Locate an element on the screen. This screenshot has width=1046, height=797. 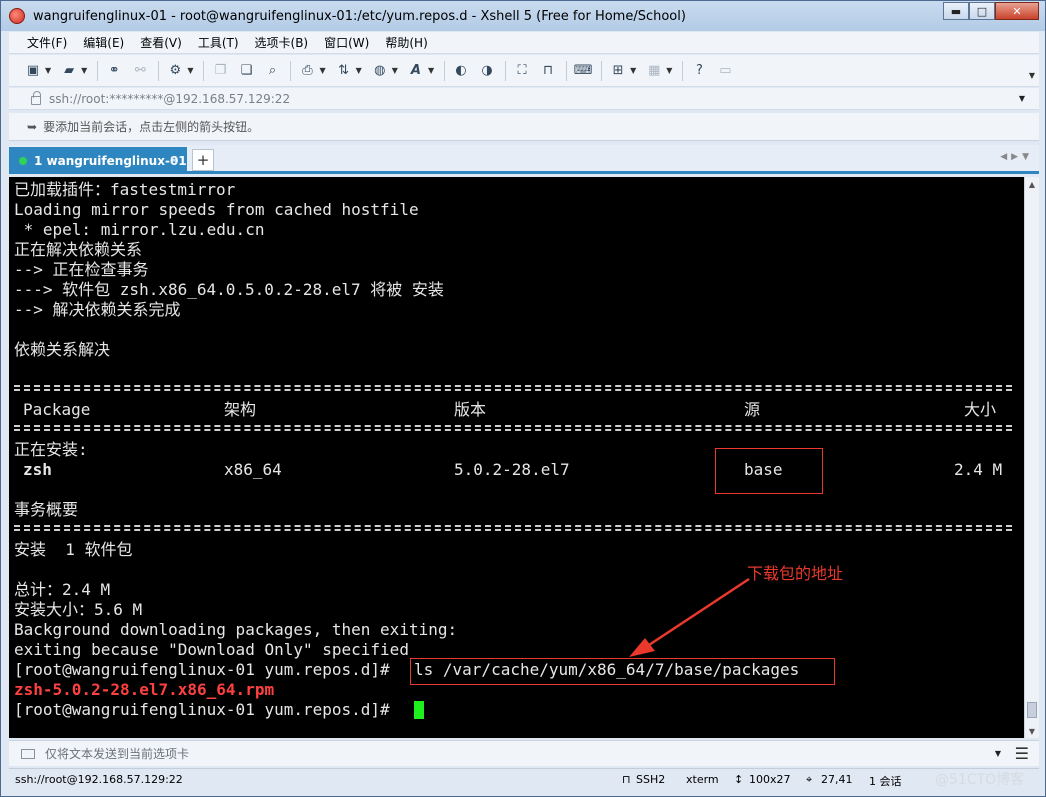
print-icon: ⎙ is located at coordinates (307, 71).